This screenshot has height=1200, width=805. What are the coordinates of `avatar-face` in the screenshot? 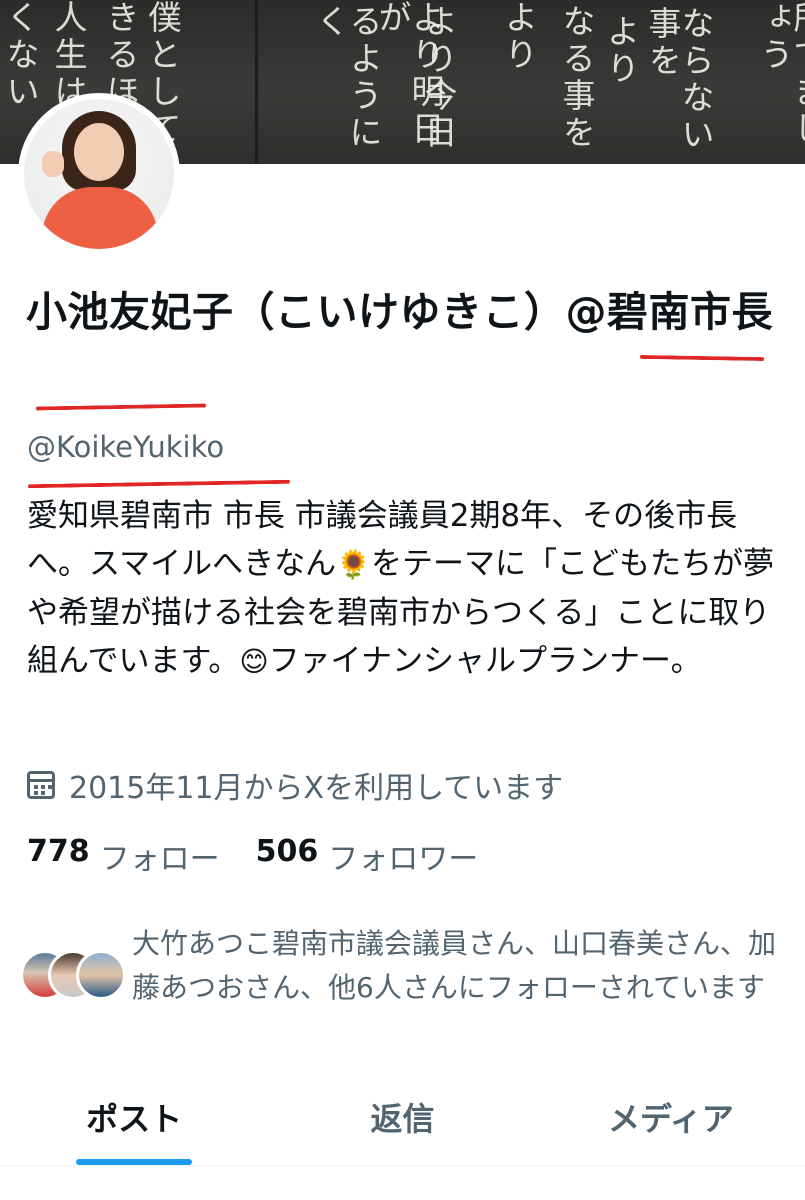 It's located at (99, 152).